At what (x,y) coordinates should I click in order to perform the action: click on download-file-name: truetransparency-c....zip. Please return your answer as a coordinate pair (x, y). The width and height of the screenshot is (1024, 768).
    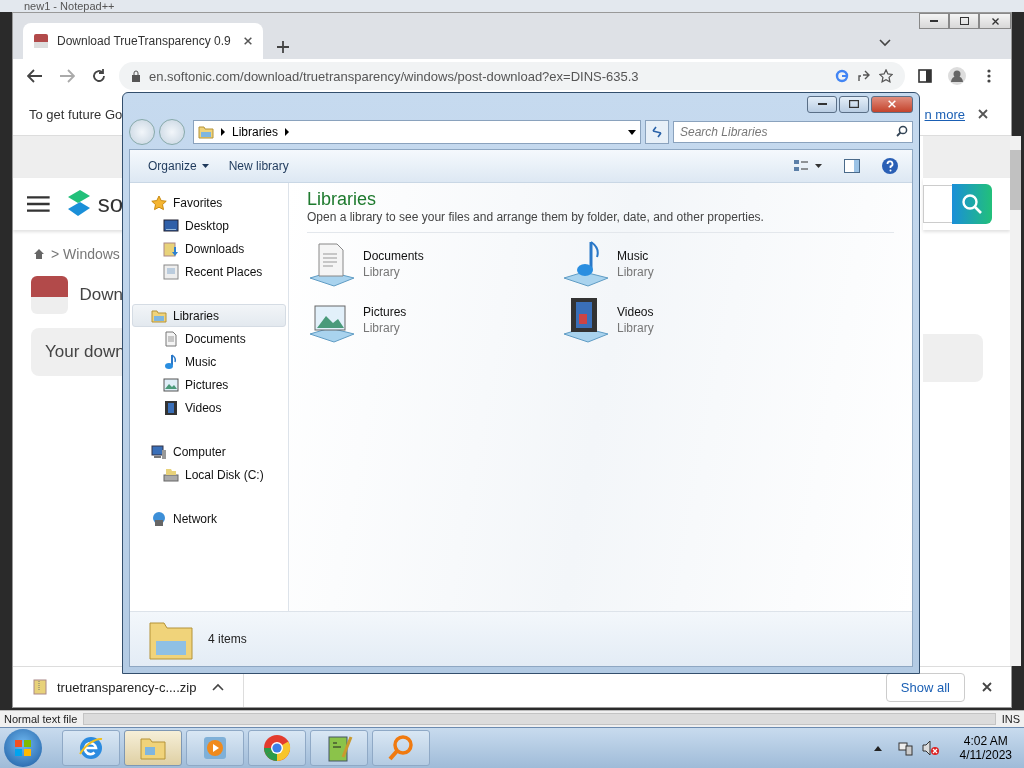
    Looking at the image, I should click on (127, 687).